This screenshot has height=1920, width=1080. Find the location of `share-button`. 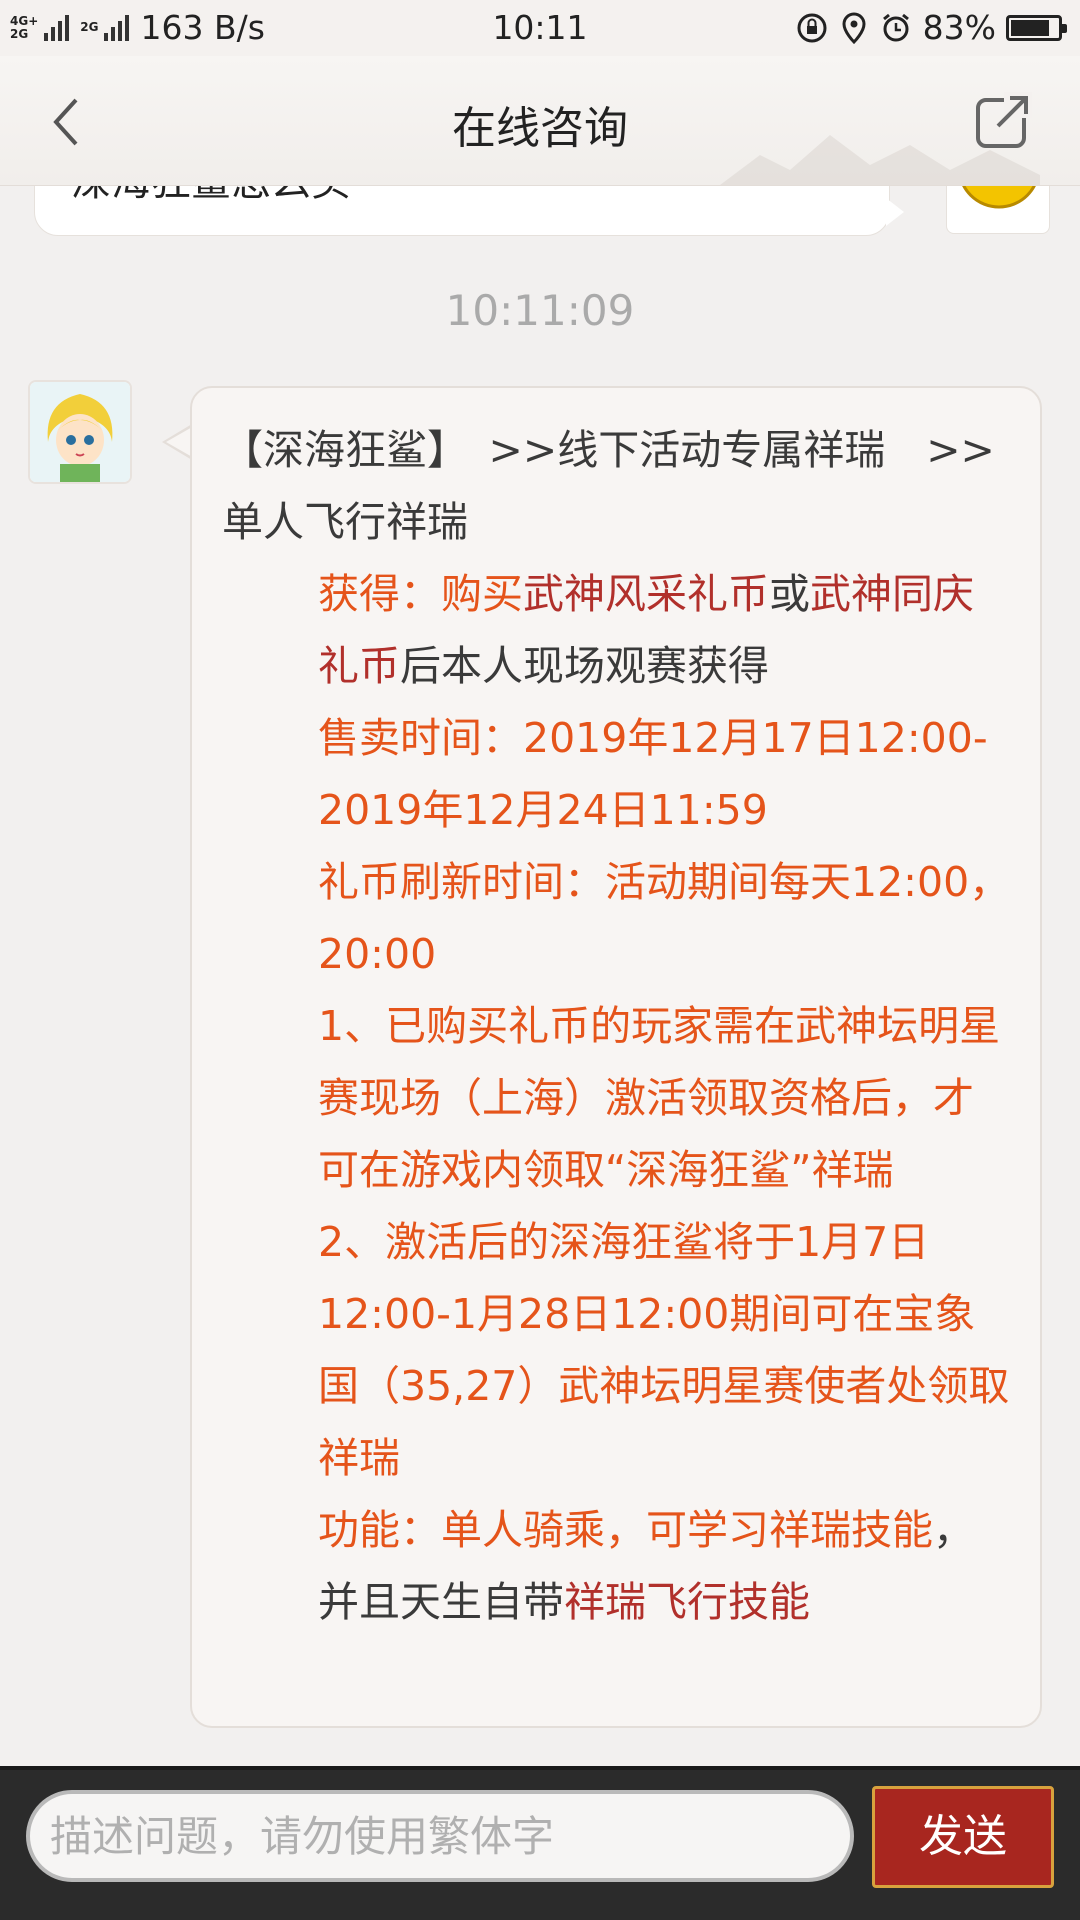

share-button is located at coordinates (1003, 121).